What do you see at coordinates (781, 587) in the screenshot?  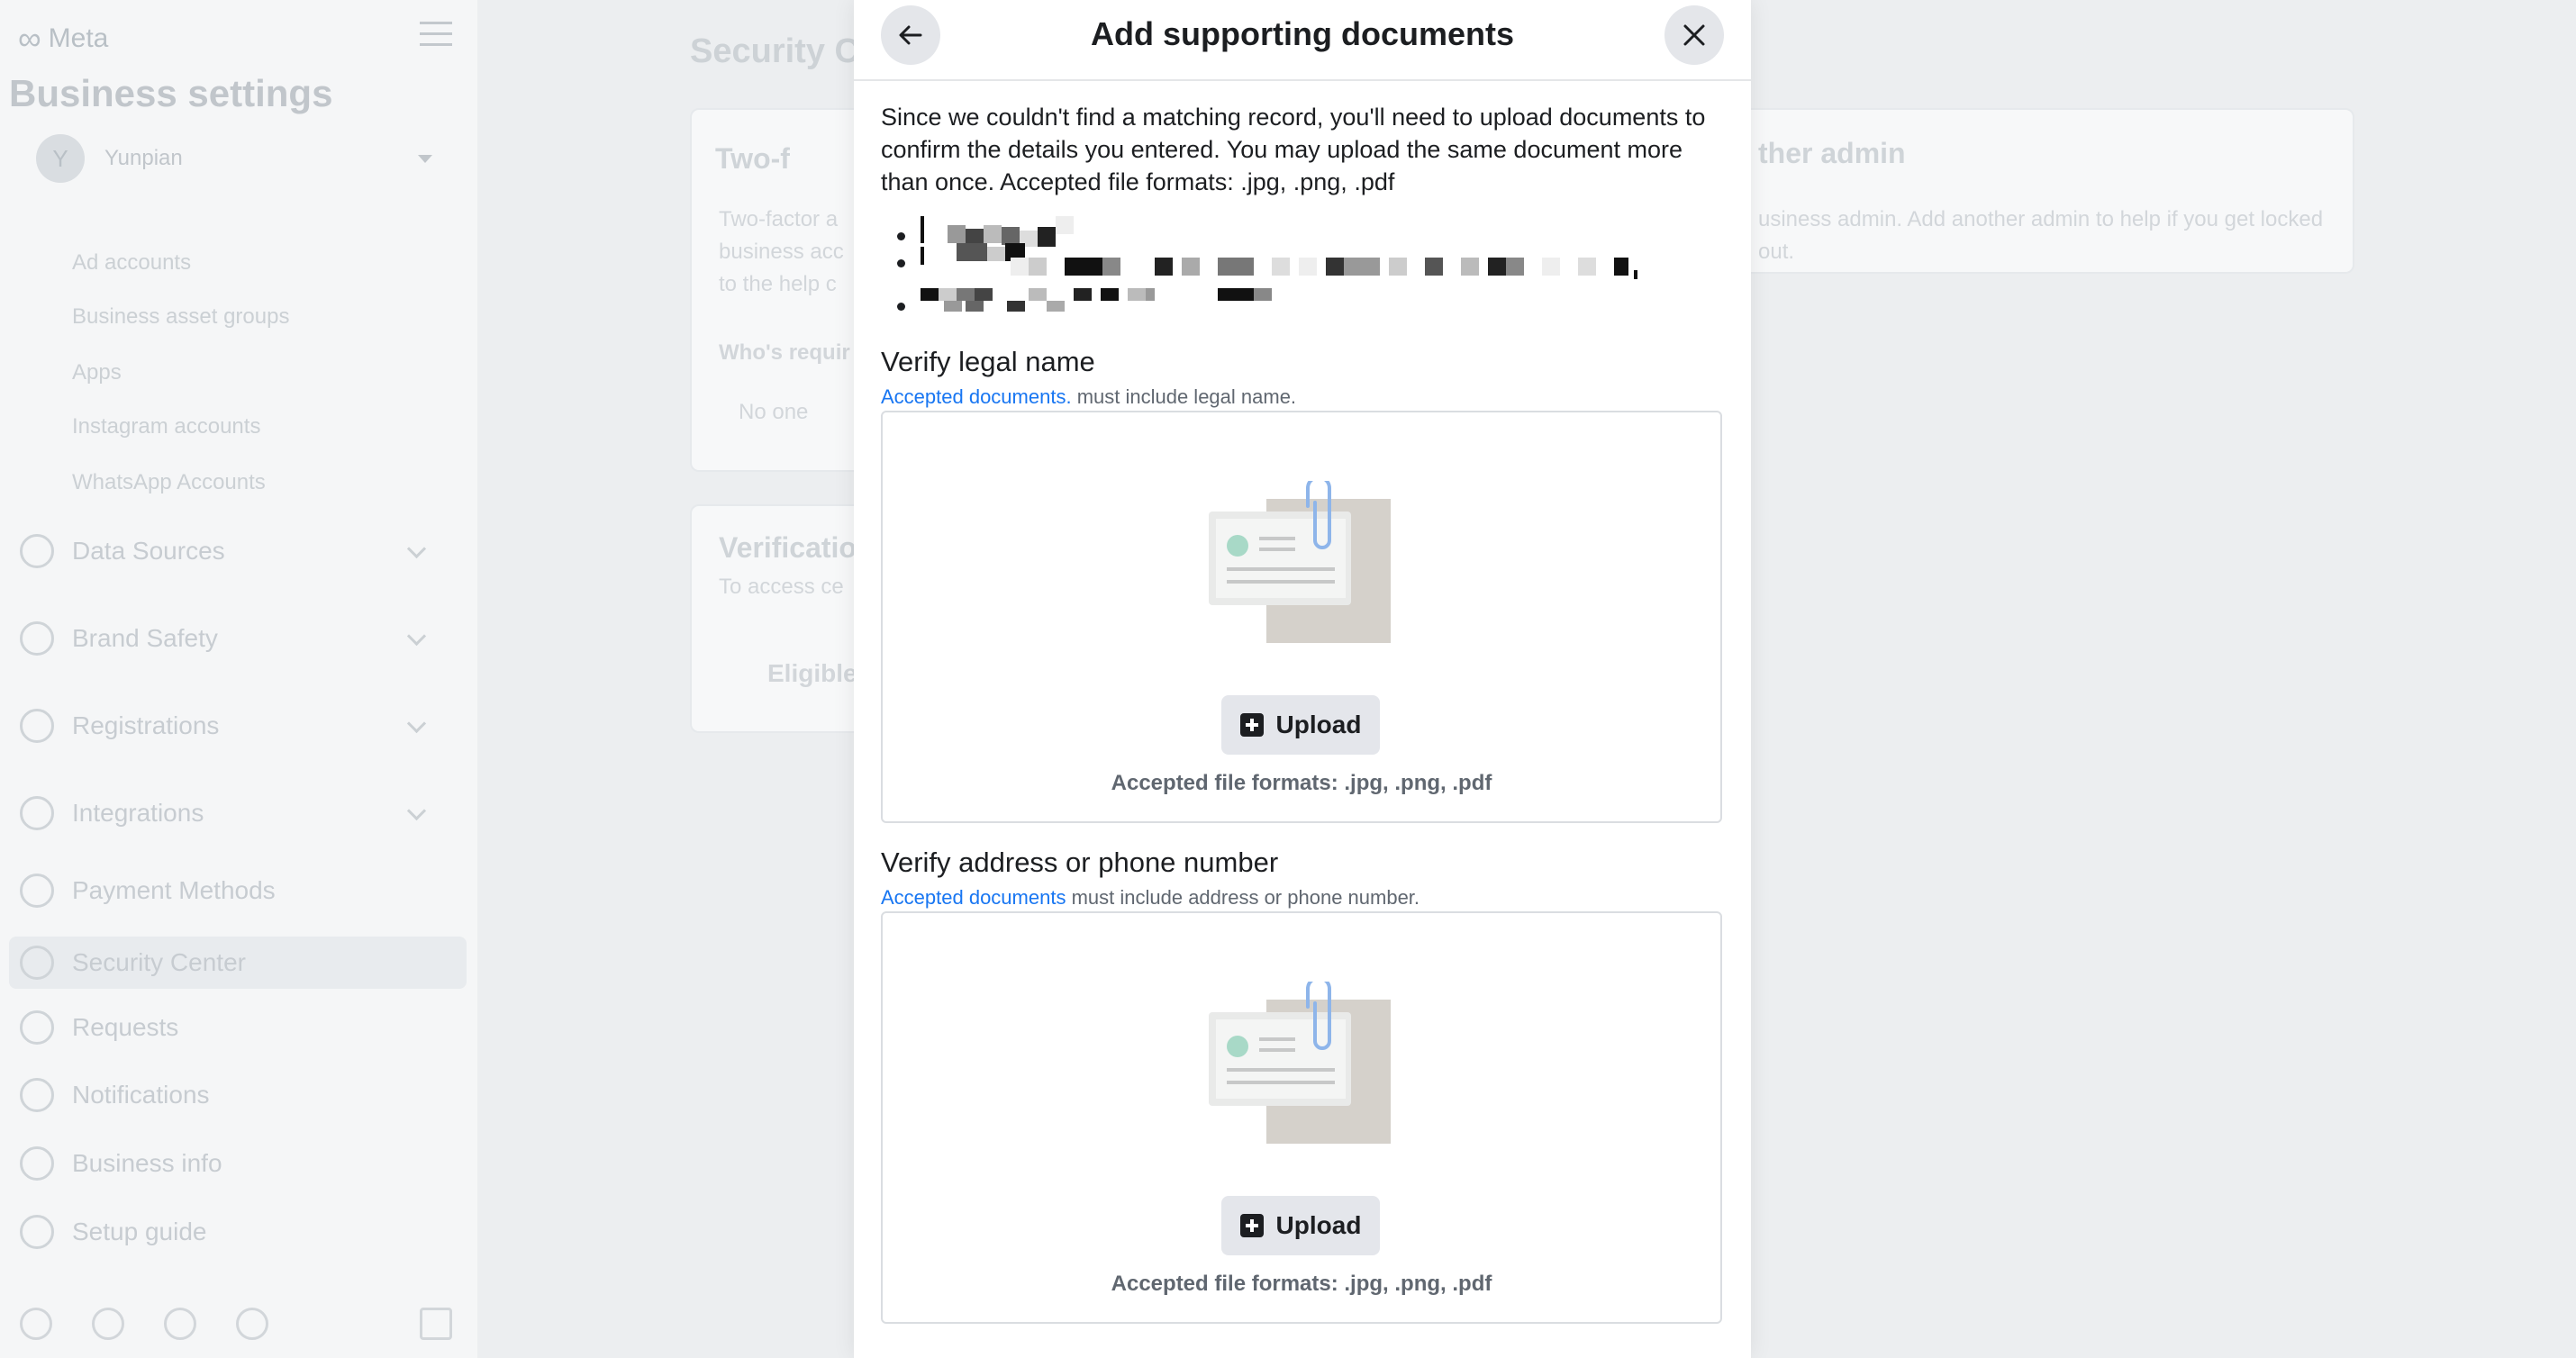 I see `card-description: To access ce` at bounding box center [781, 587].